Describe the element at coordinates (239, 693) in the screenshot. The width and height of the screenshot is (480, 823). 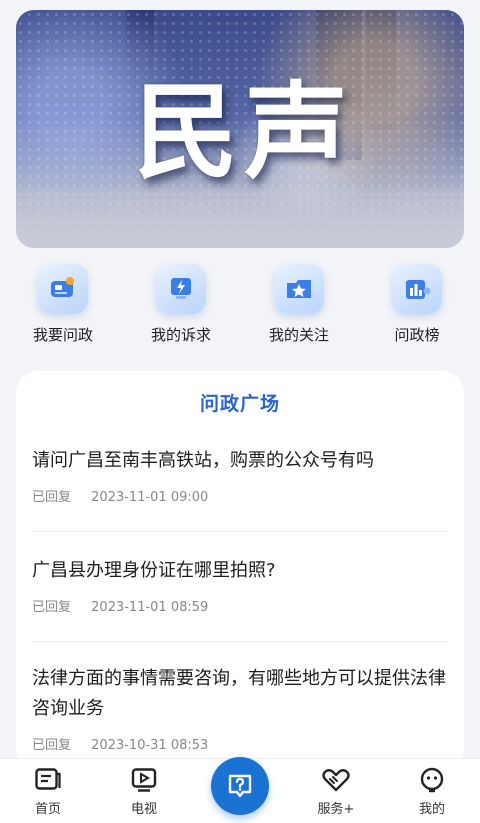
I see `post-title: 法律方面的事情需要咨询，有哪些地方可以提供法律咨询业务` at that location.